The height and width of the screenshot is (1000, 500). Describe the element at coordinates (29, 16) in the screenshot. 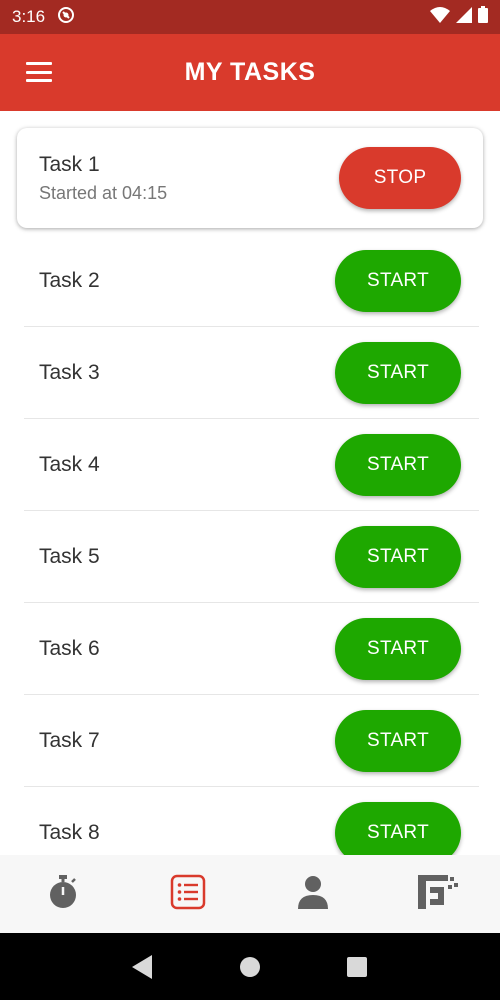

I see `status-time: 3:16` at that location.